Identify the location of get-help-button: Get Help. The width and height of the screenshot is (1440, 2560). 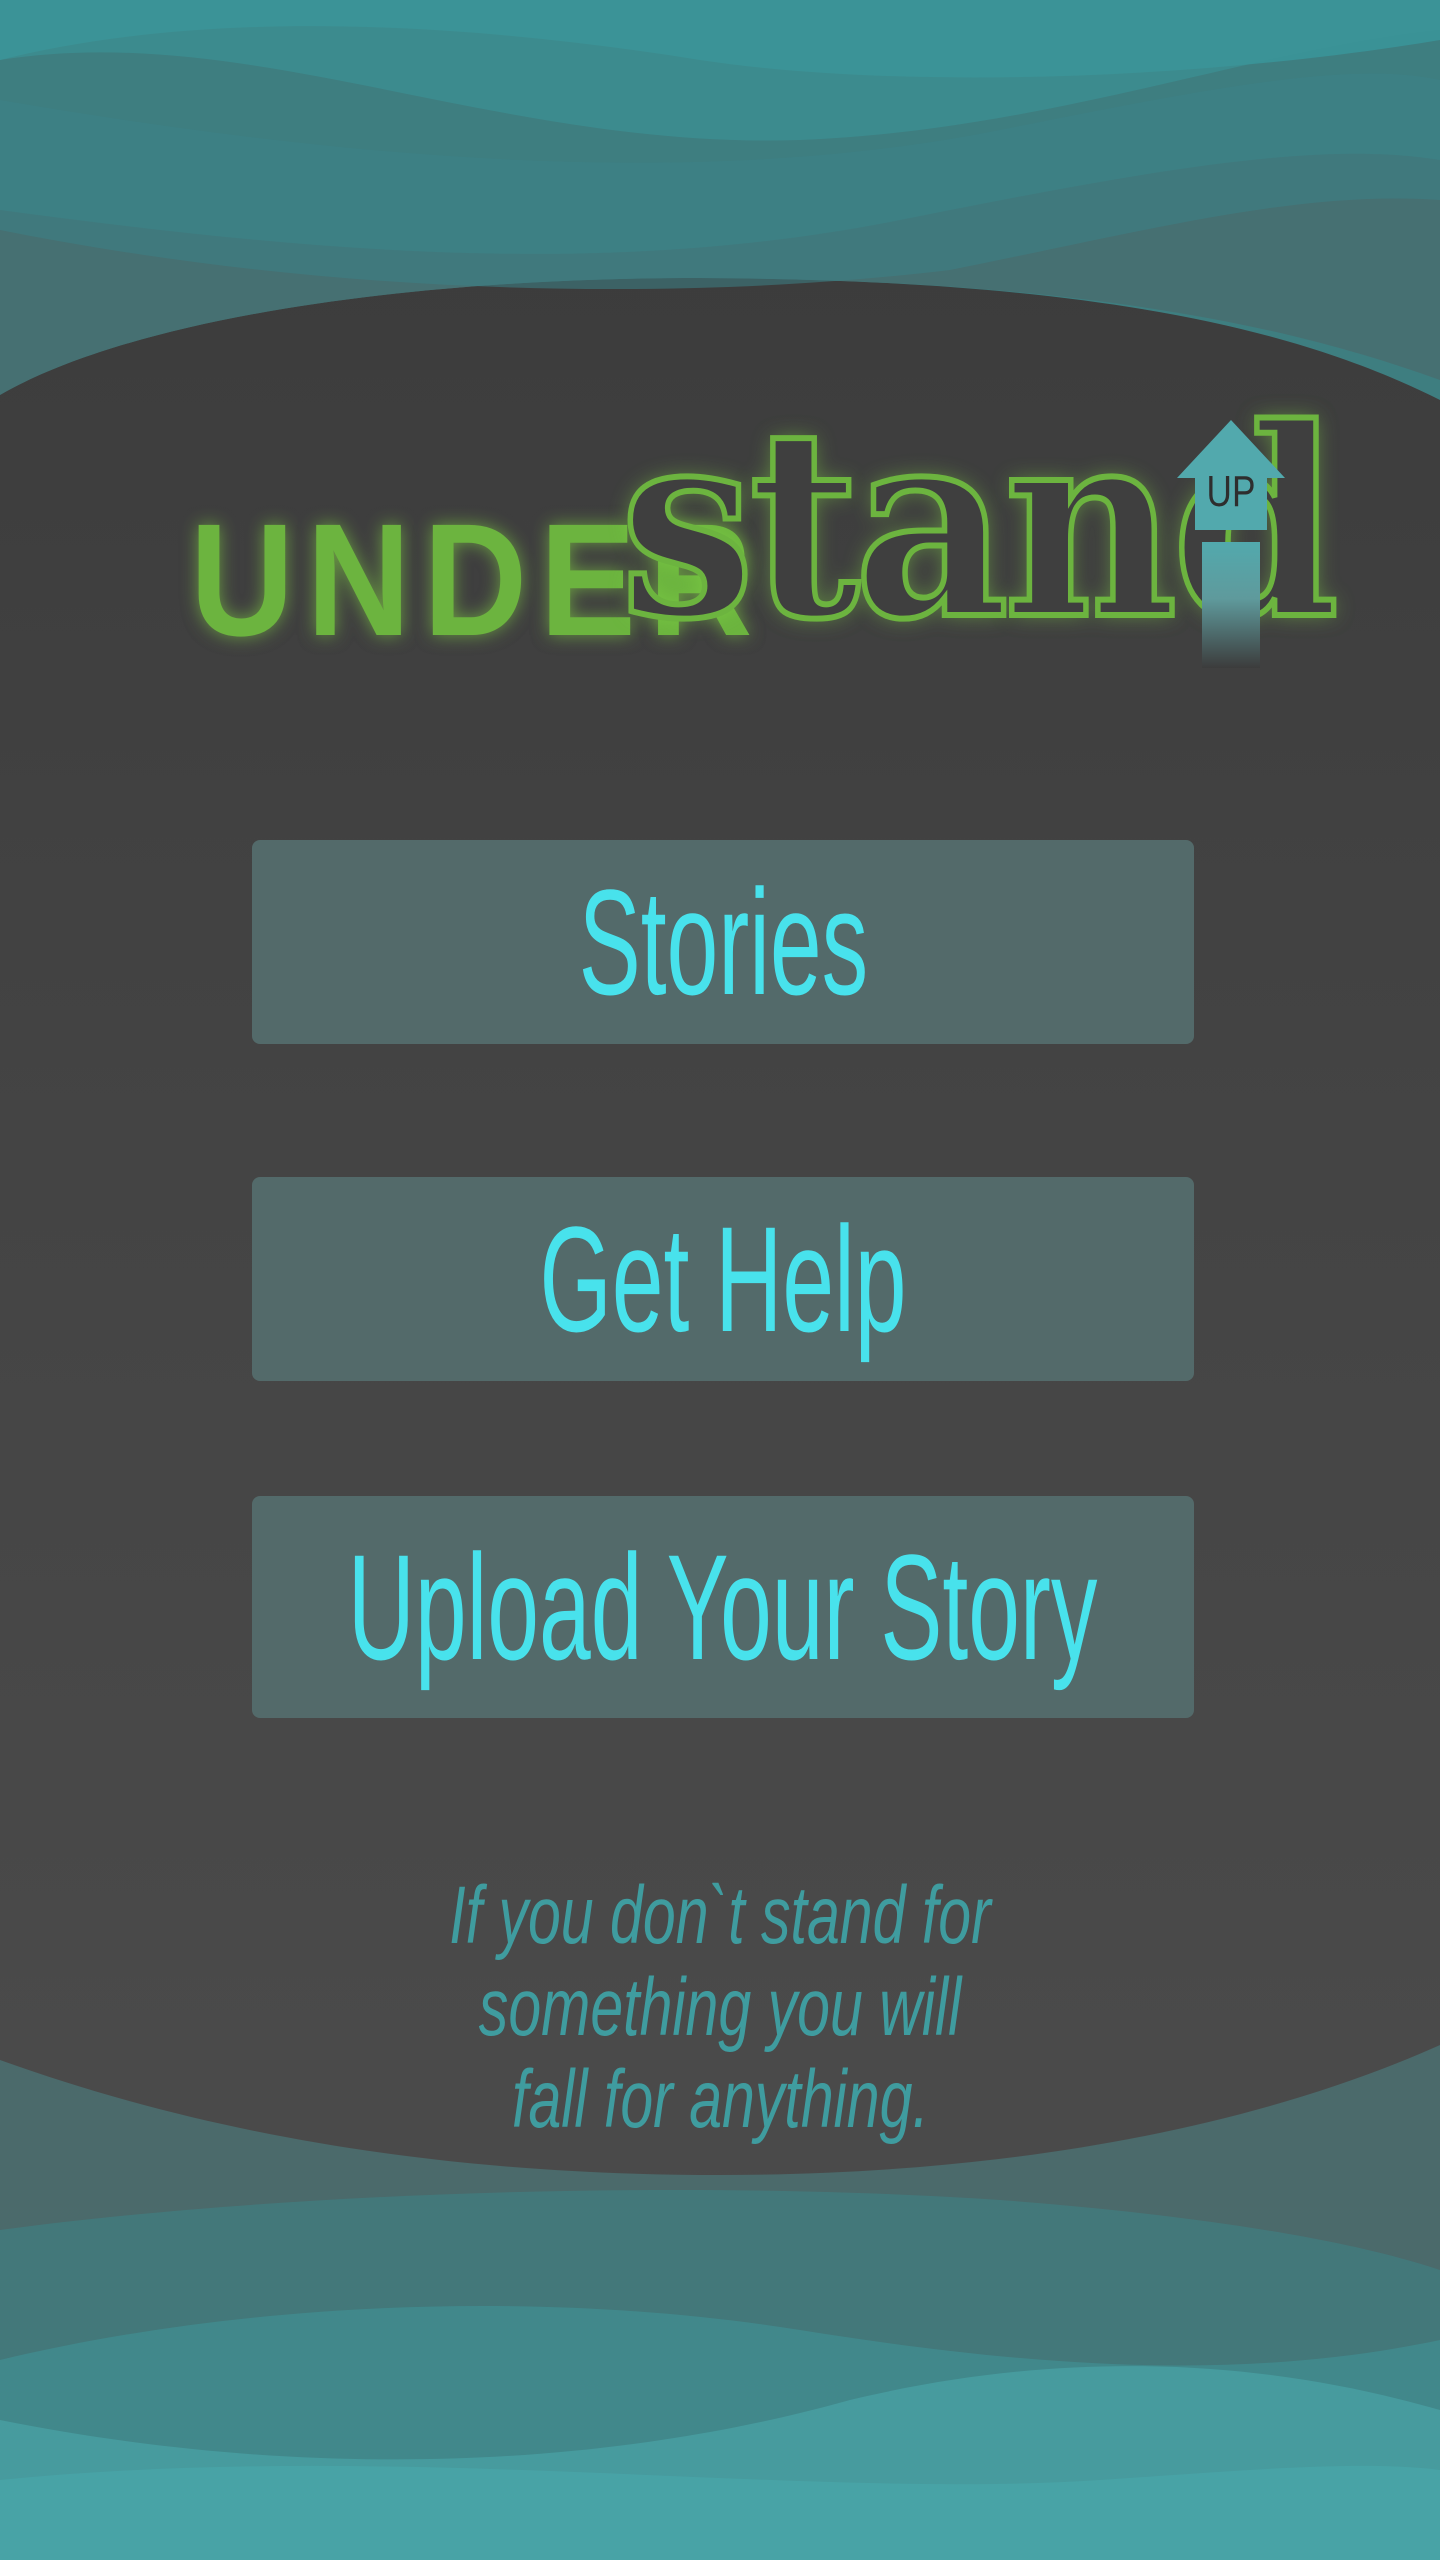
(723, 1279).